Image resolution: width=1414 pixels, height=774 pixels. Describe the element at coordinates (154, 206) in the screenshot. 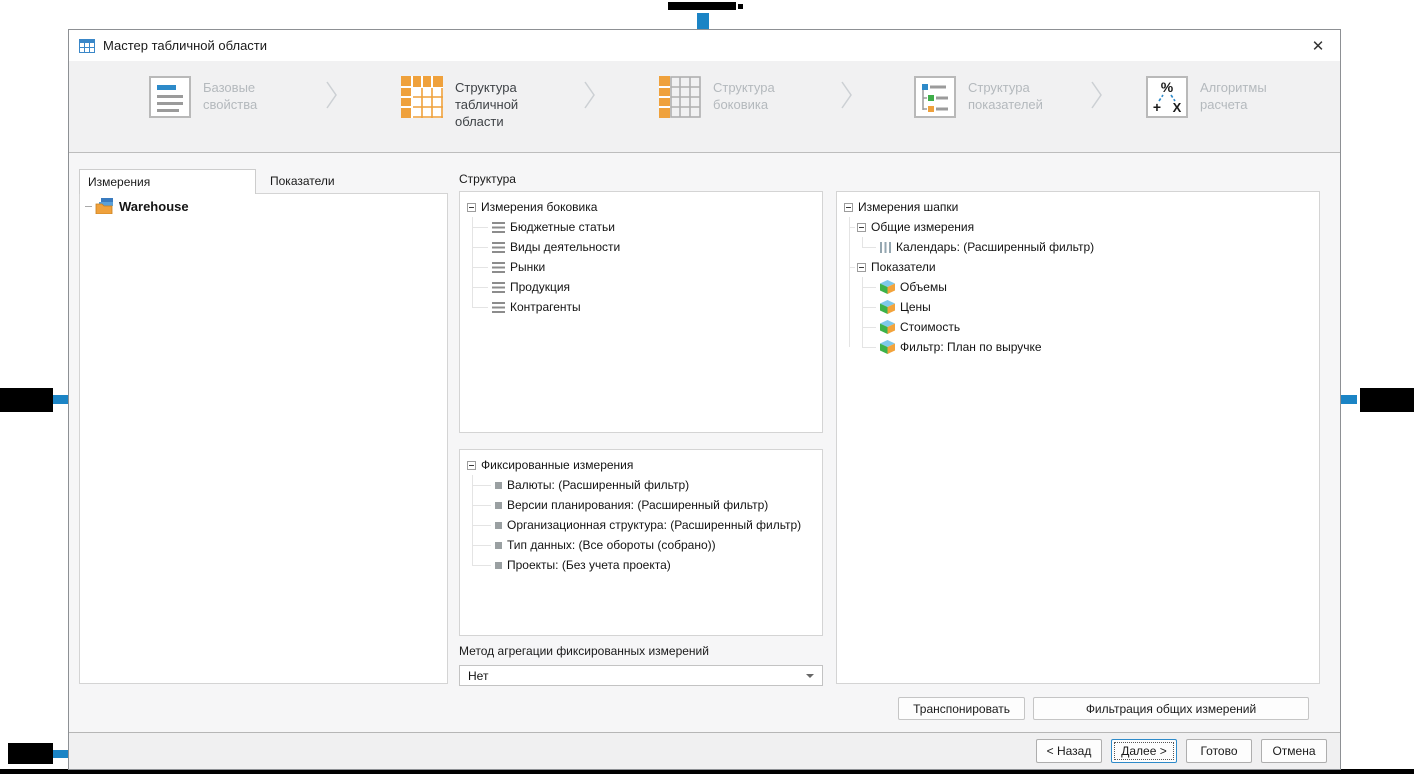

I see `tree-item-label: Warehouse` at that location.